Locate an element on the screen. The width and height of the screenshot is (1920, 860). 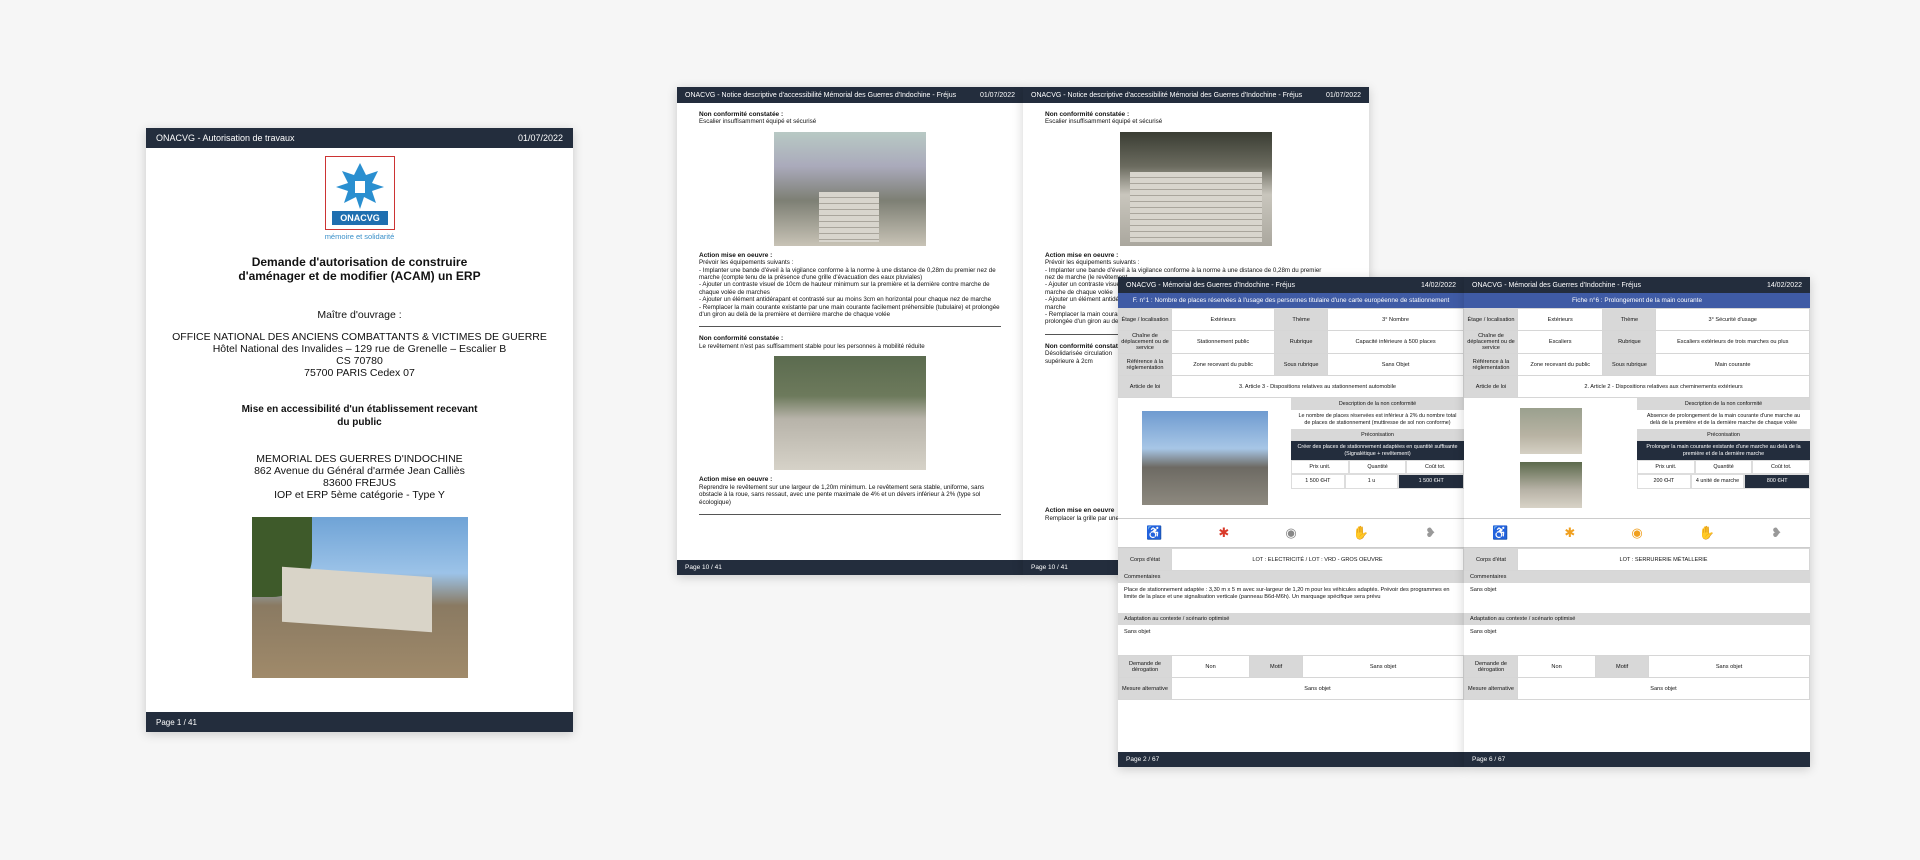
r-act2-title: Action mise en oeuvre is located at coordinates (1080, 511).